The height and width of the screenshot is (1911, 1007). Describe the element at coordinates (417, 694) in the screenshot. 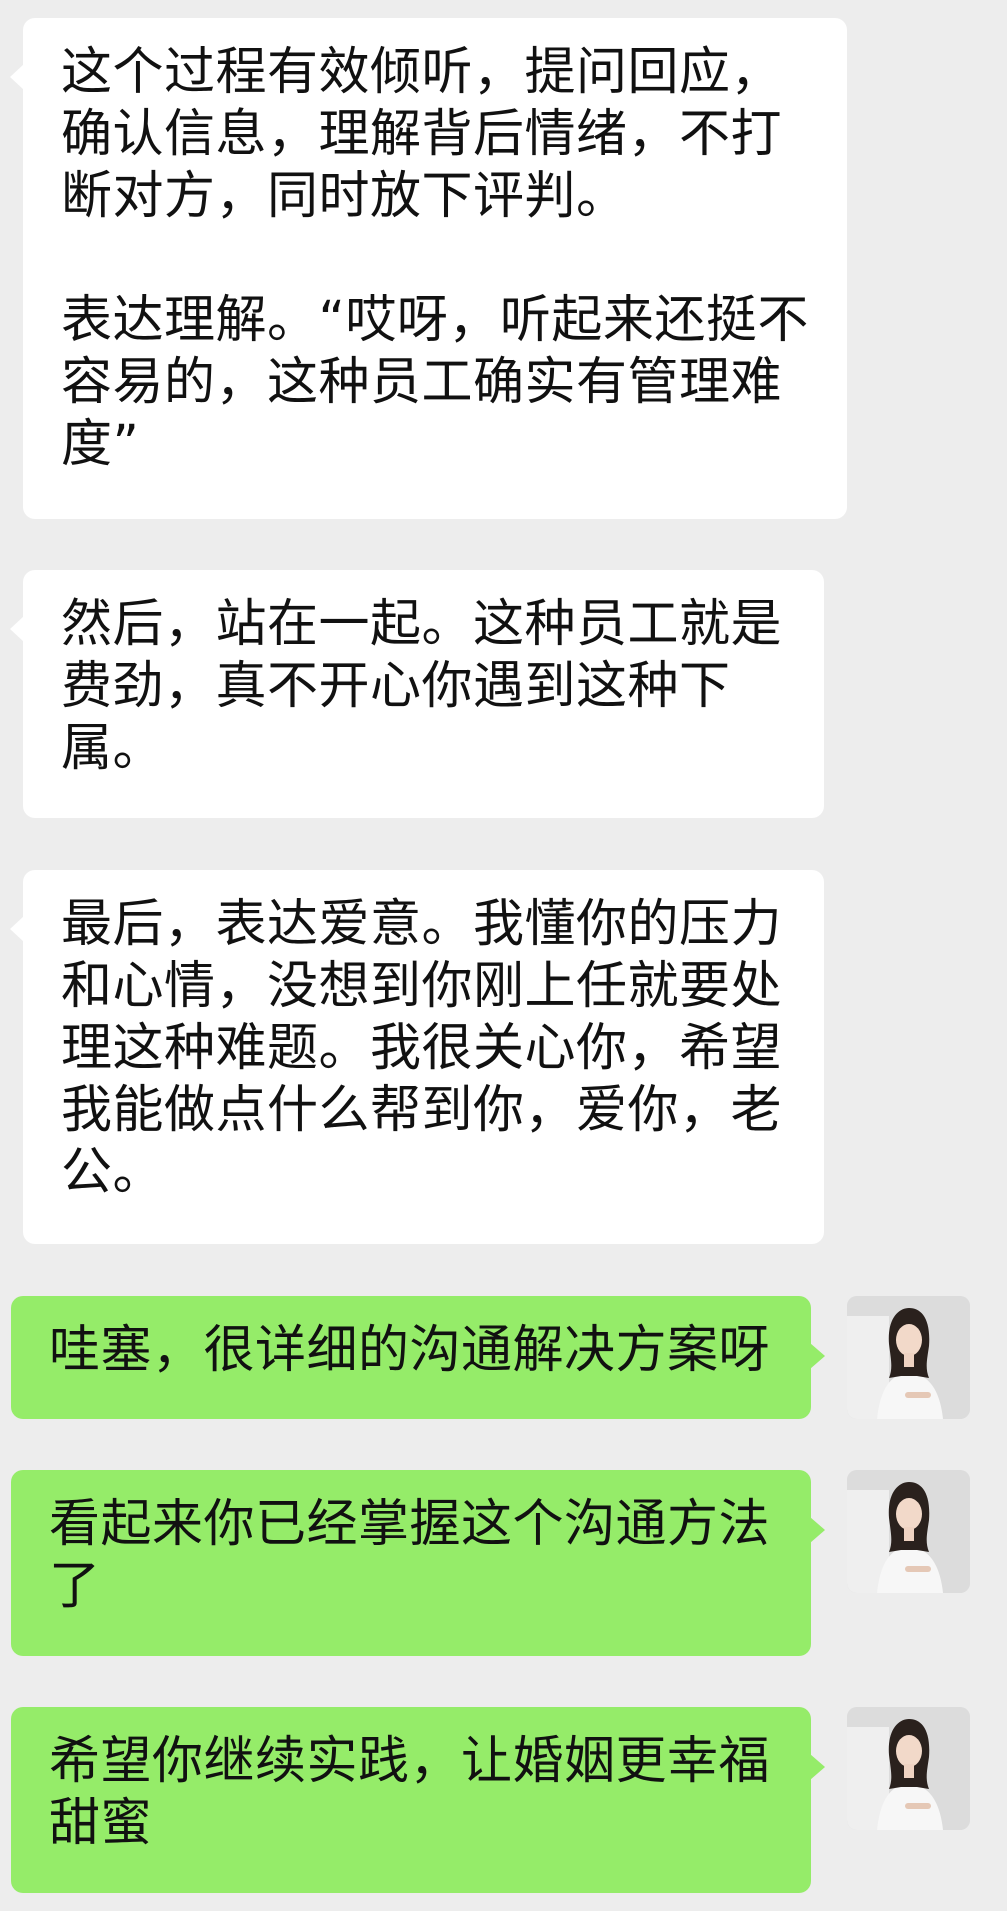

I see `incoming-message-bubble: 然后，站在一起。这种员工就是 费劲，真不开心你遇到这种下 属。` at that location.